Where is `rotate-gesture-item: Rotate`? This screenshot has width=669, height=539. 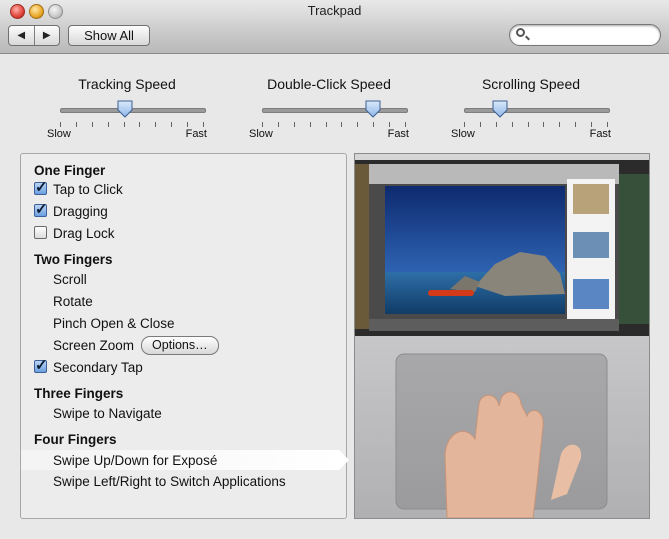 rotate-gesture-item: Rotate is located at coordinates (73, 301).